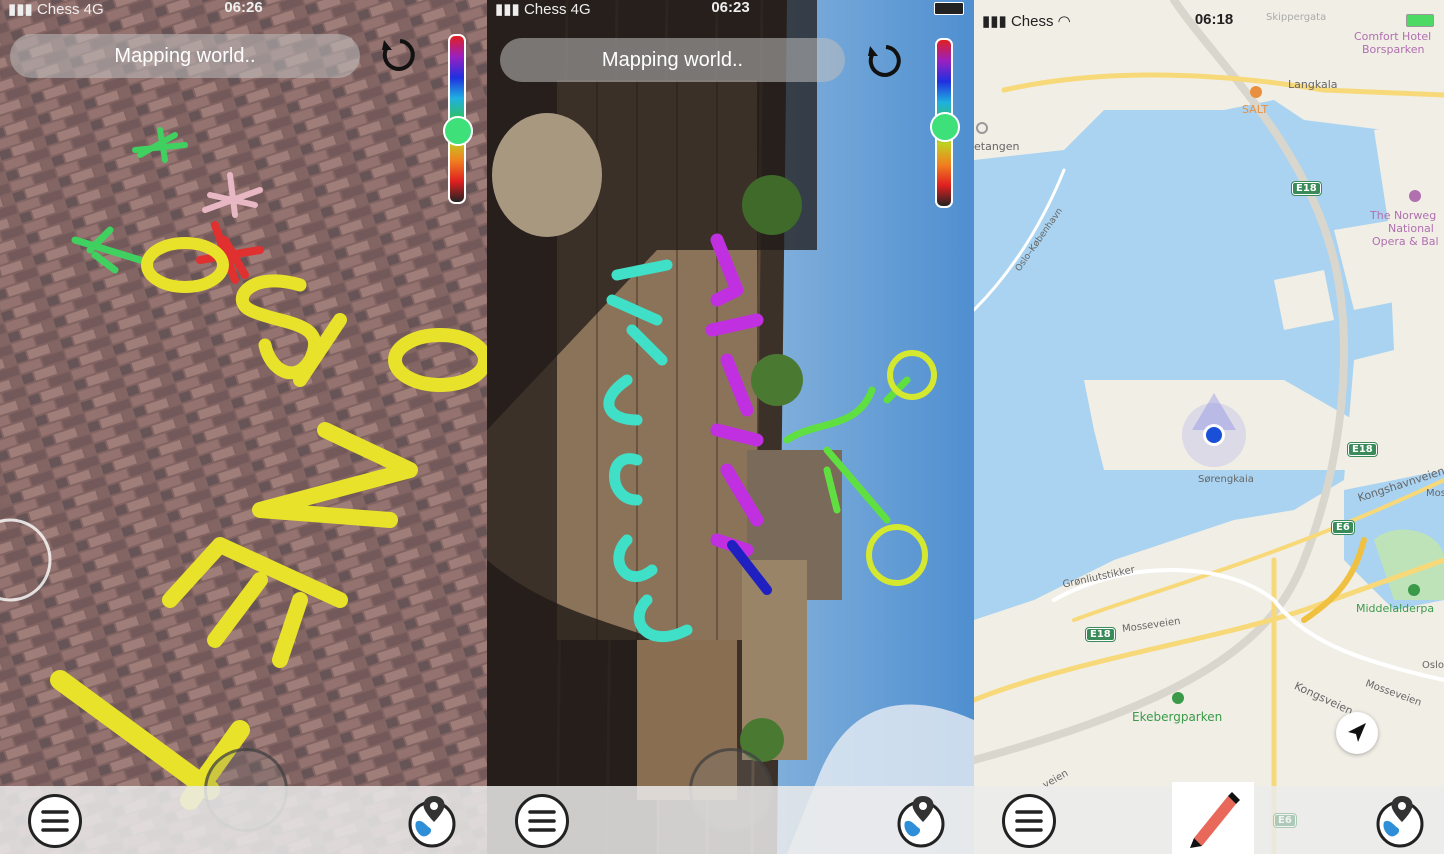 This screenshot has width=1444, height=854. What do you see at coordinates (1226, 479) in the screenshot?
I see `map-label: Sørengkaia` at bounding box center [1226, 479].